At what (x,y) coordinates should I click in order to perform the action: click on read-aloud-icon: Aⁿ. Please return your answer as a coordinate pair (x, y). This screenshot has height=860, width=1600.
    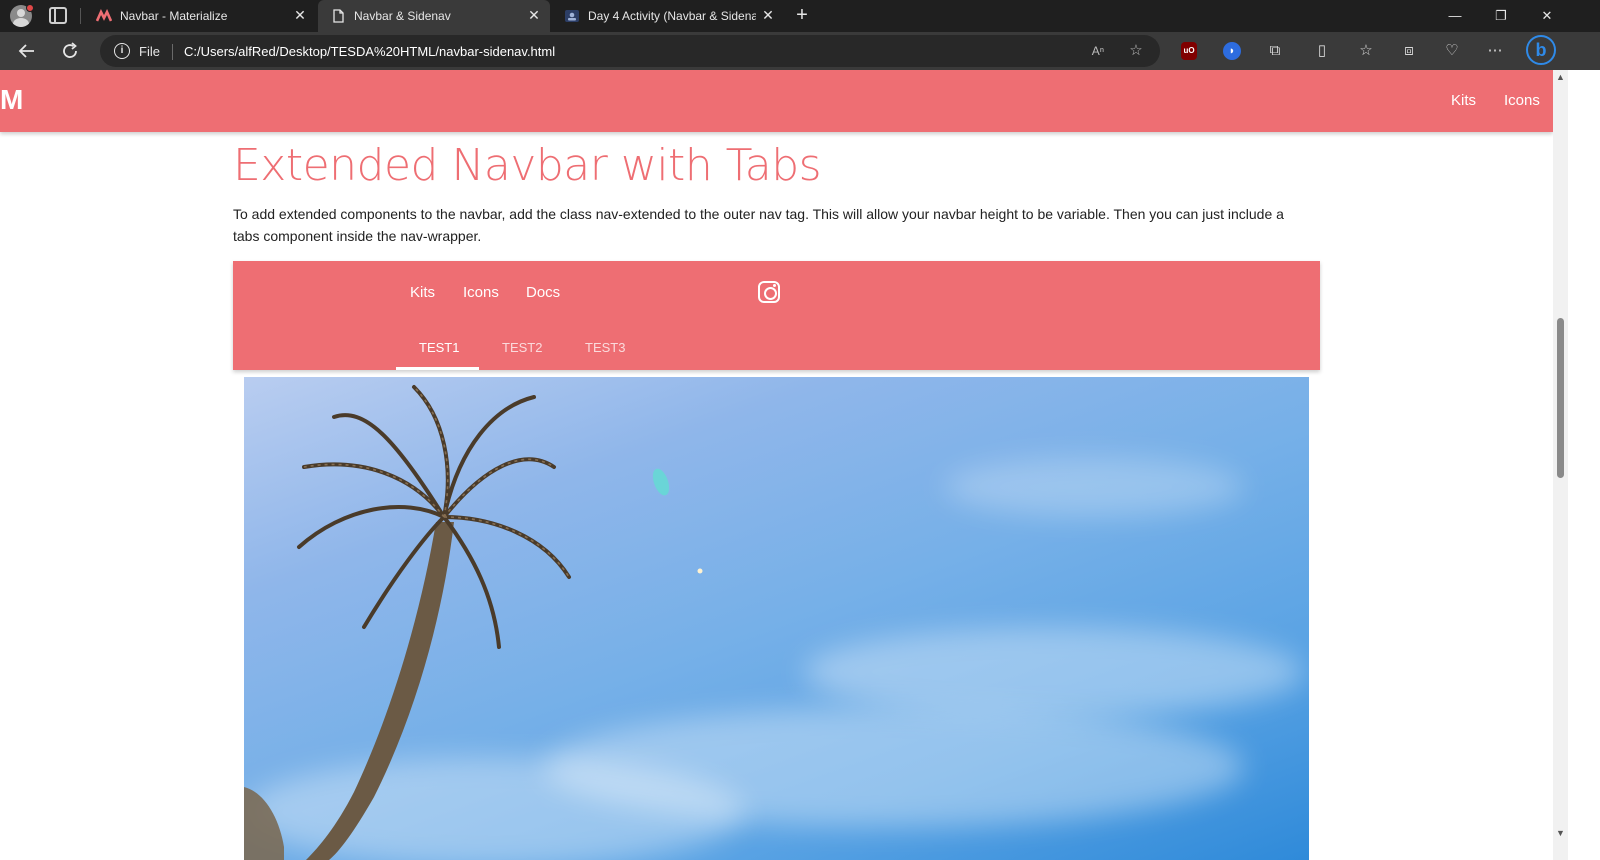
    Looking at the image, I should click on (1098, 51).